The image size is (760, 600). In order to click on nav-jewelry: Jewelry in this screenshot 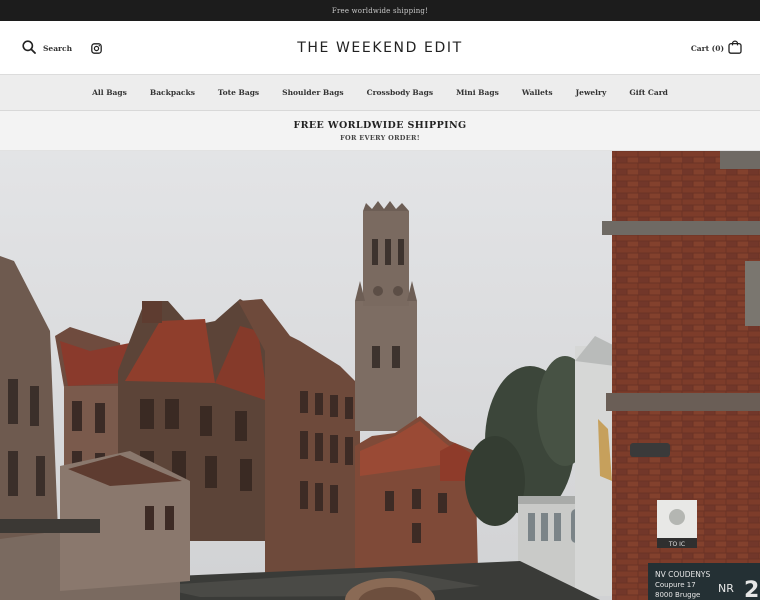, I will do `click(591, 92)`.